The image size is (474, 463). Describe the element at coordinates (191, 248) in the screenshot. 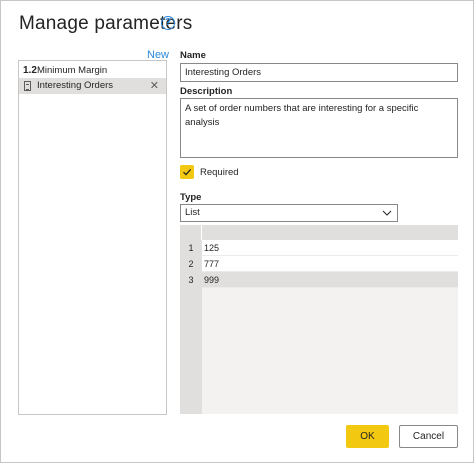

I see `row-number: 1` at that location.